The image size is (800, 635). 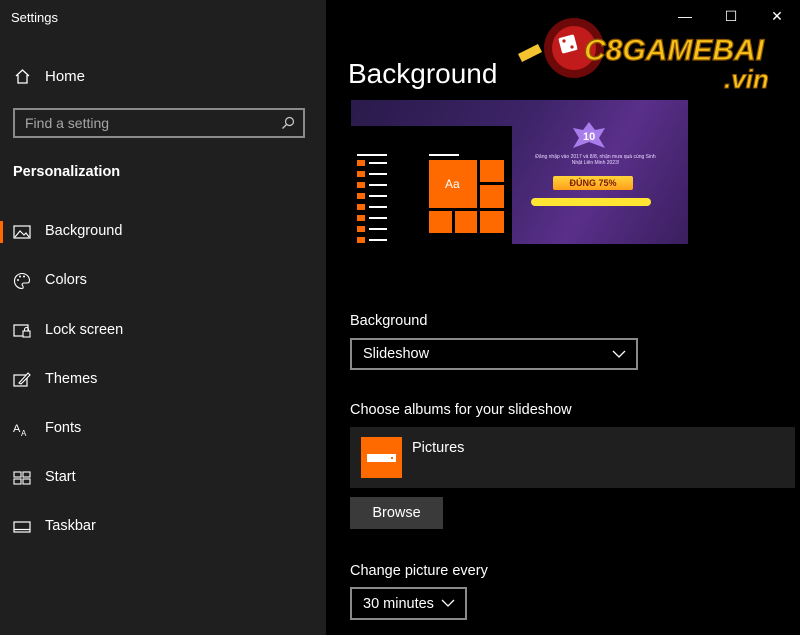 I want to click on browse-button: Browse, so click(x=396, y=513).